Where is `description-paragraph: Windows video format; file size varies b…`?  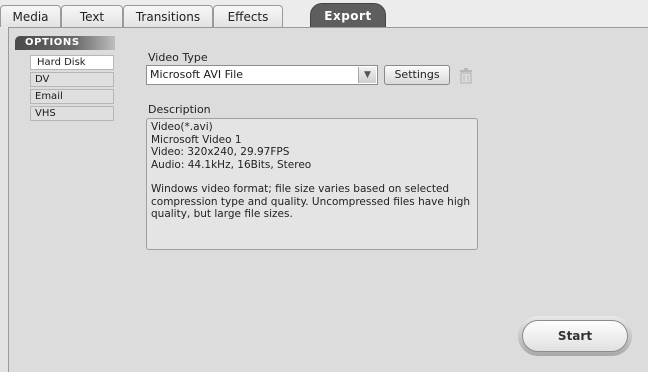
description-paragraph: Windows video format; file size varies b… is located at coordinates (311, 201).